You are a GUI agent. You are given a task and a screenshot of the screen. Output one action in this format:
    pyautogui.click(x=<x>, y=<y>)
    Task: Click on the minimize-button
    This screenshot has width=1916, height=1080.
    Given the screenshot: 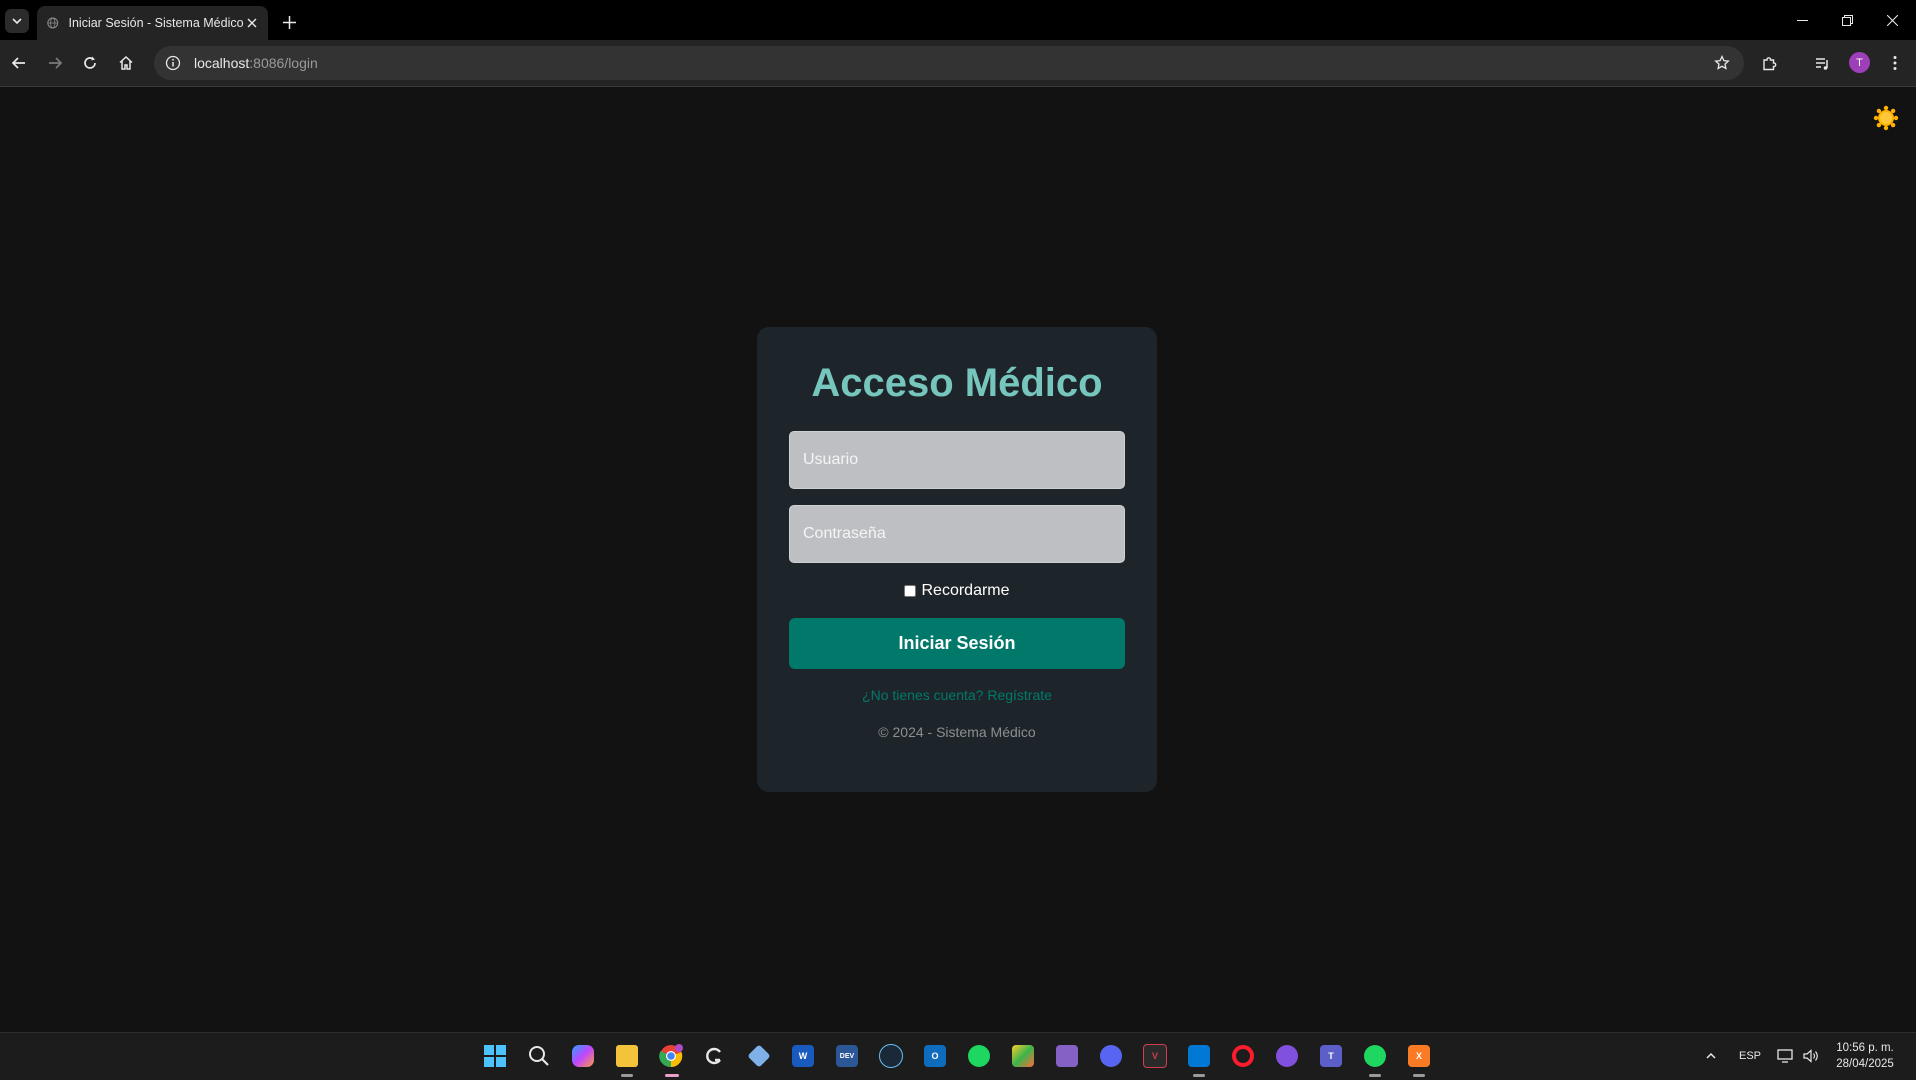 What is the action you would take?
    pyautogui.click(x=1802, y=20)
    